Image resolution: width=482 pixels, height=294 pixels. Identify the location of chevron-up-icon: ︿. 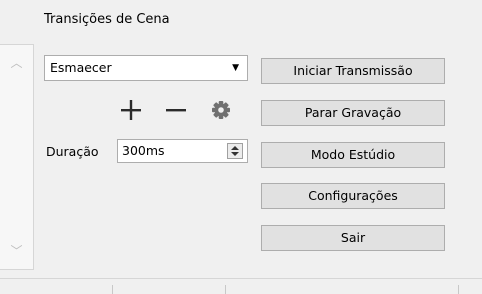
(16, 63).